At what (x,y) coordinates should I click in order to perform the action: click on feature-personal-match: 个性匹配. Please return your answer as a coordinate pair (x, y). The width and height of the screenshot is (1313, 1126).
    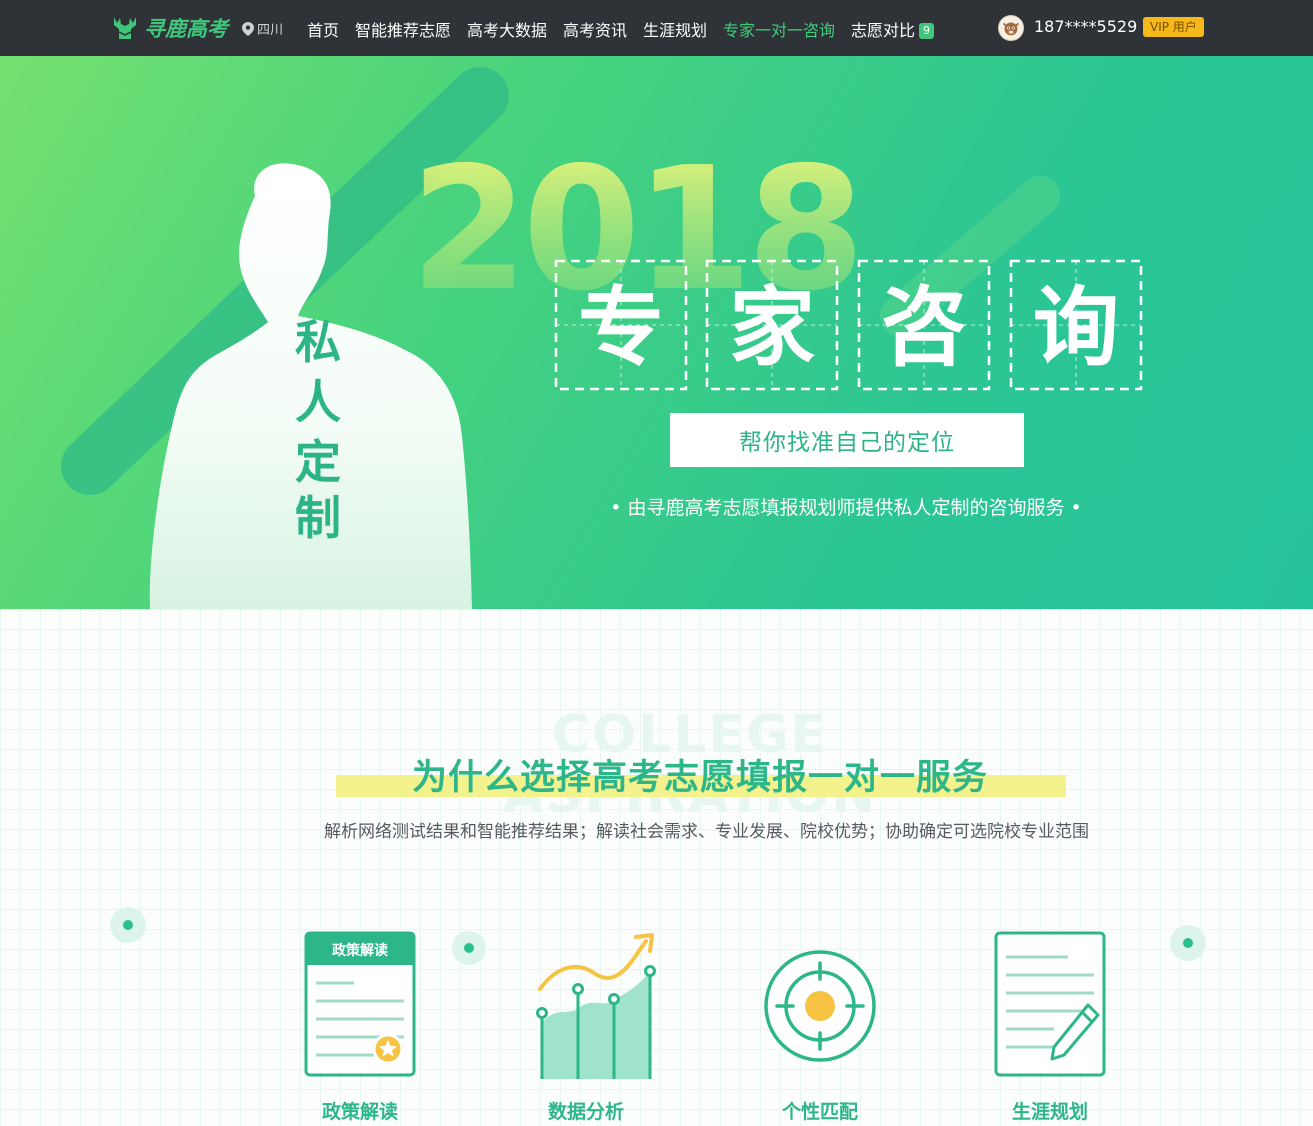
    Looking at the image, I should click on (820, 1027).